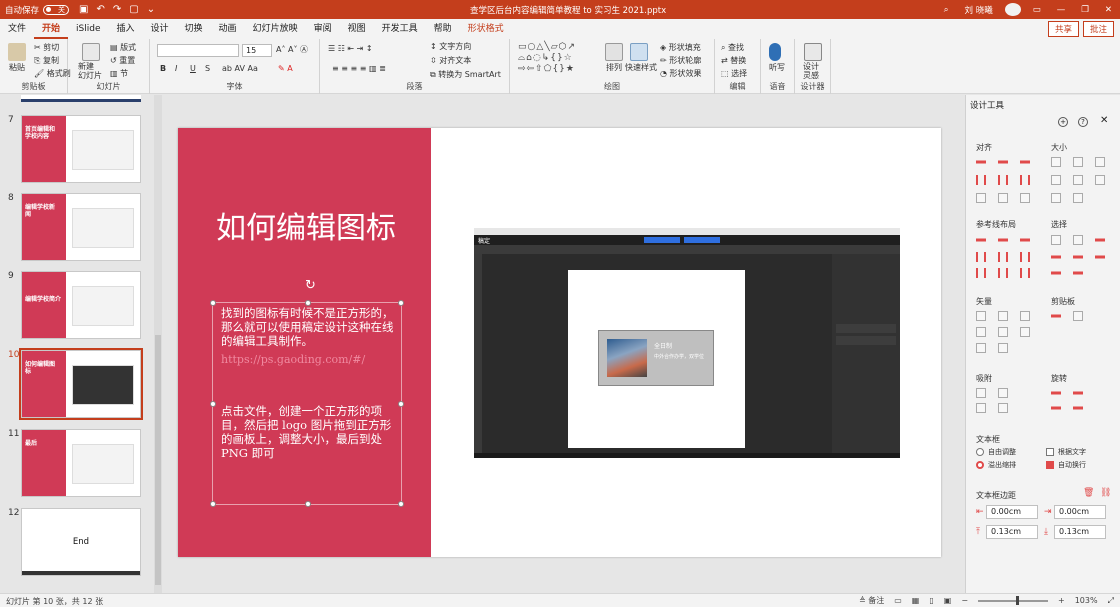 This screenshot has height=607, width=1120. Describe the element at coordinates (486, 29) in the screenshot. I see `tab-shape-format: 形状格式` at that location.